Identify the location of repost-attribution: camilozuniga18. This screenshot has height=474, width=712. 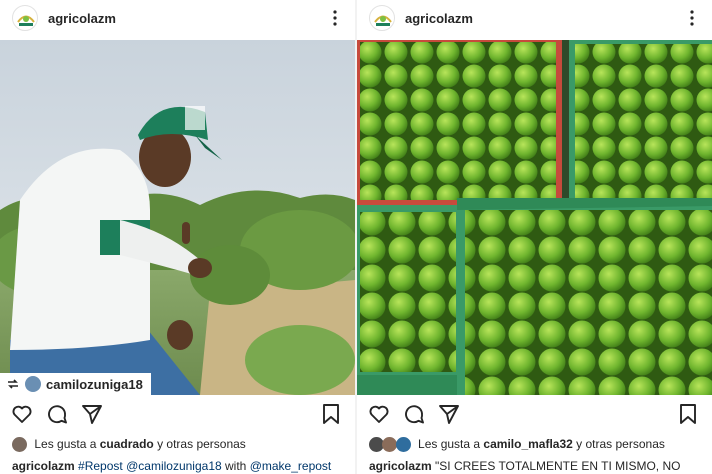
(75, 384).